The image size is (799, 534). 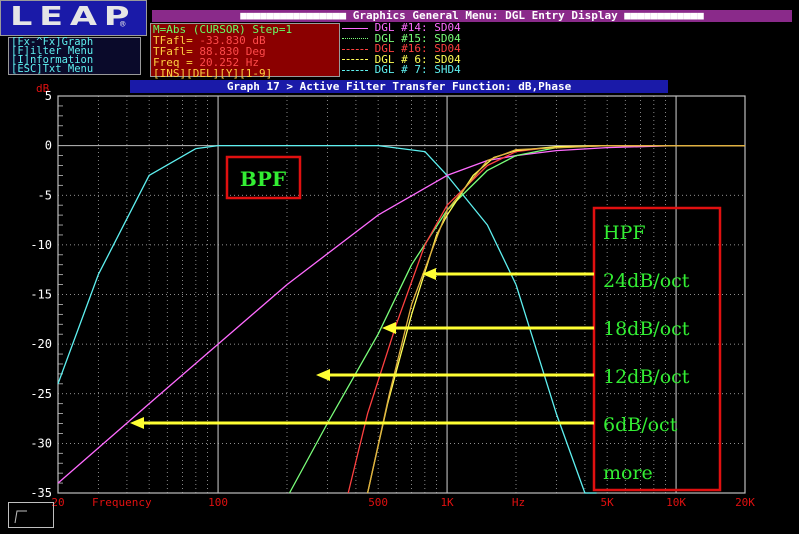 I want to click on hpf-label: HPF, so click(x=624, y=233).